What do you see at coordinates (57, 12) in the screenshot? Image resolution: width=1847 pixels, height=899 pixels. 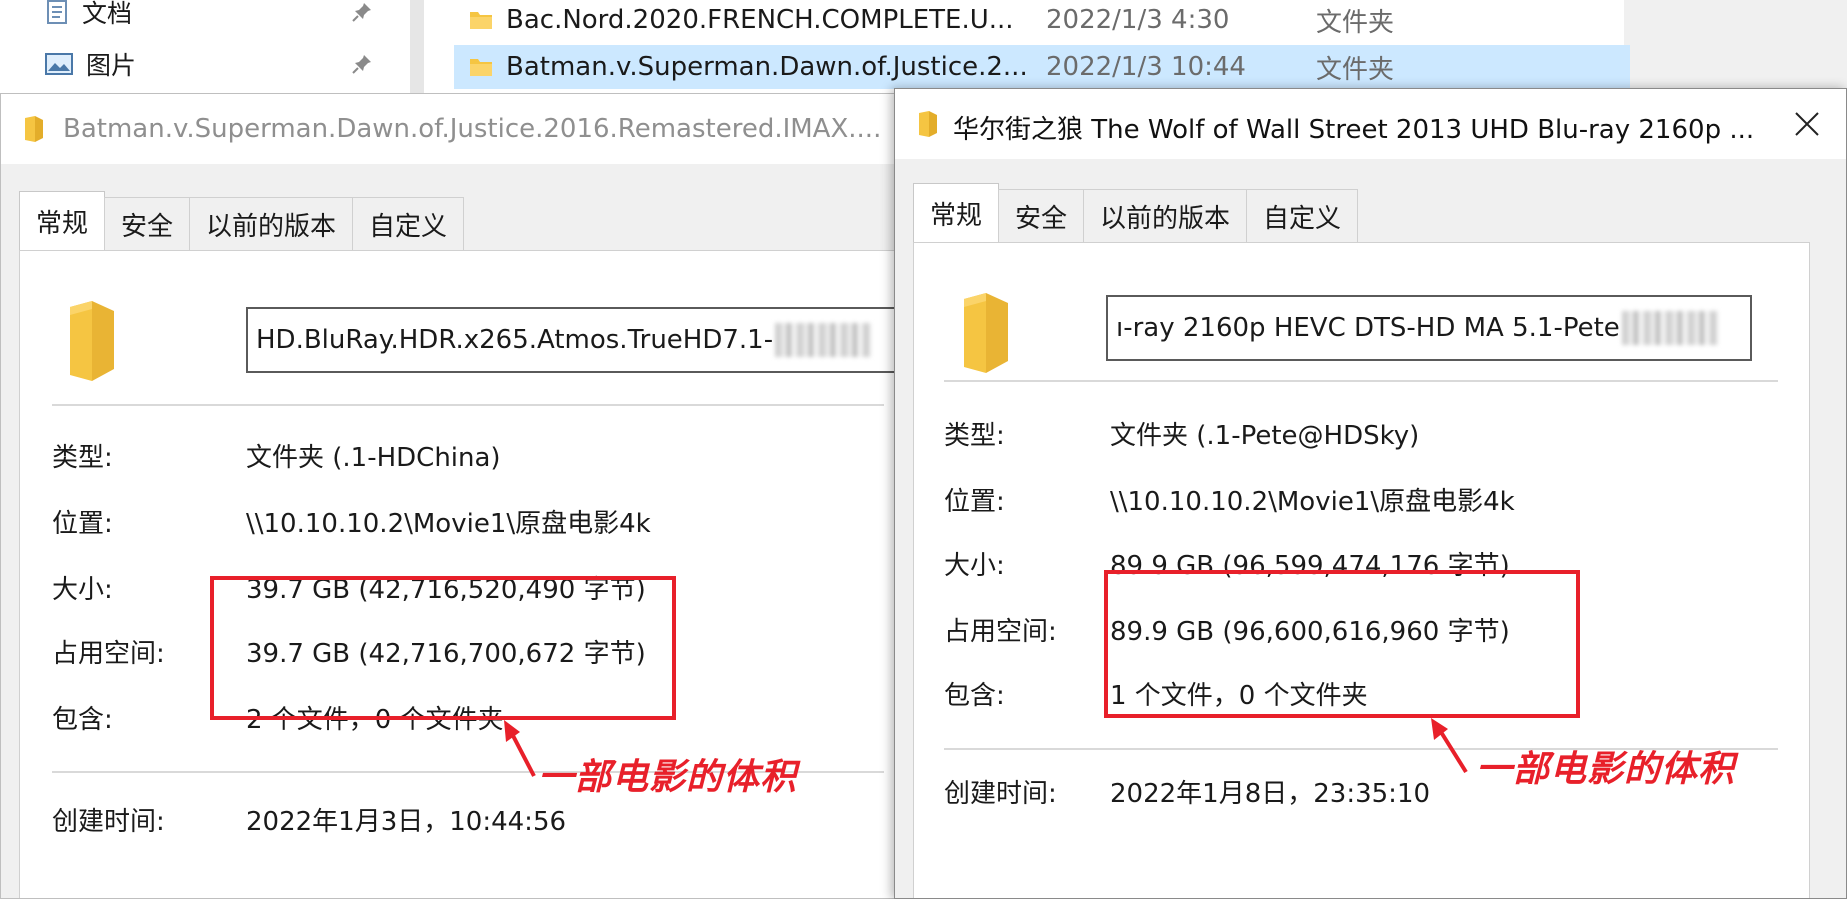 I see `documents-icon` at bounding box center [57, 12].